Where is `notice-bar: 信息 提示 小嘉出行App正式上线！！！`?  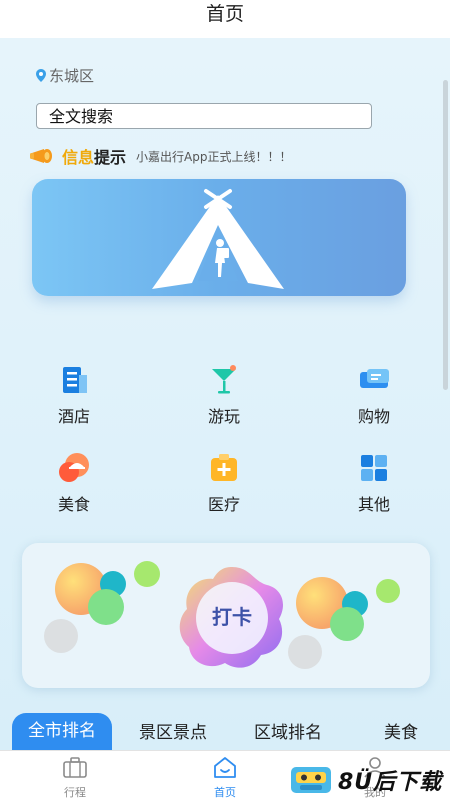
notice-bar: 信息 提示 小嘉出行App正式上线！！！ is located at coordinates (161, 156).